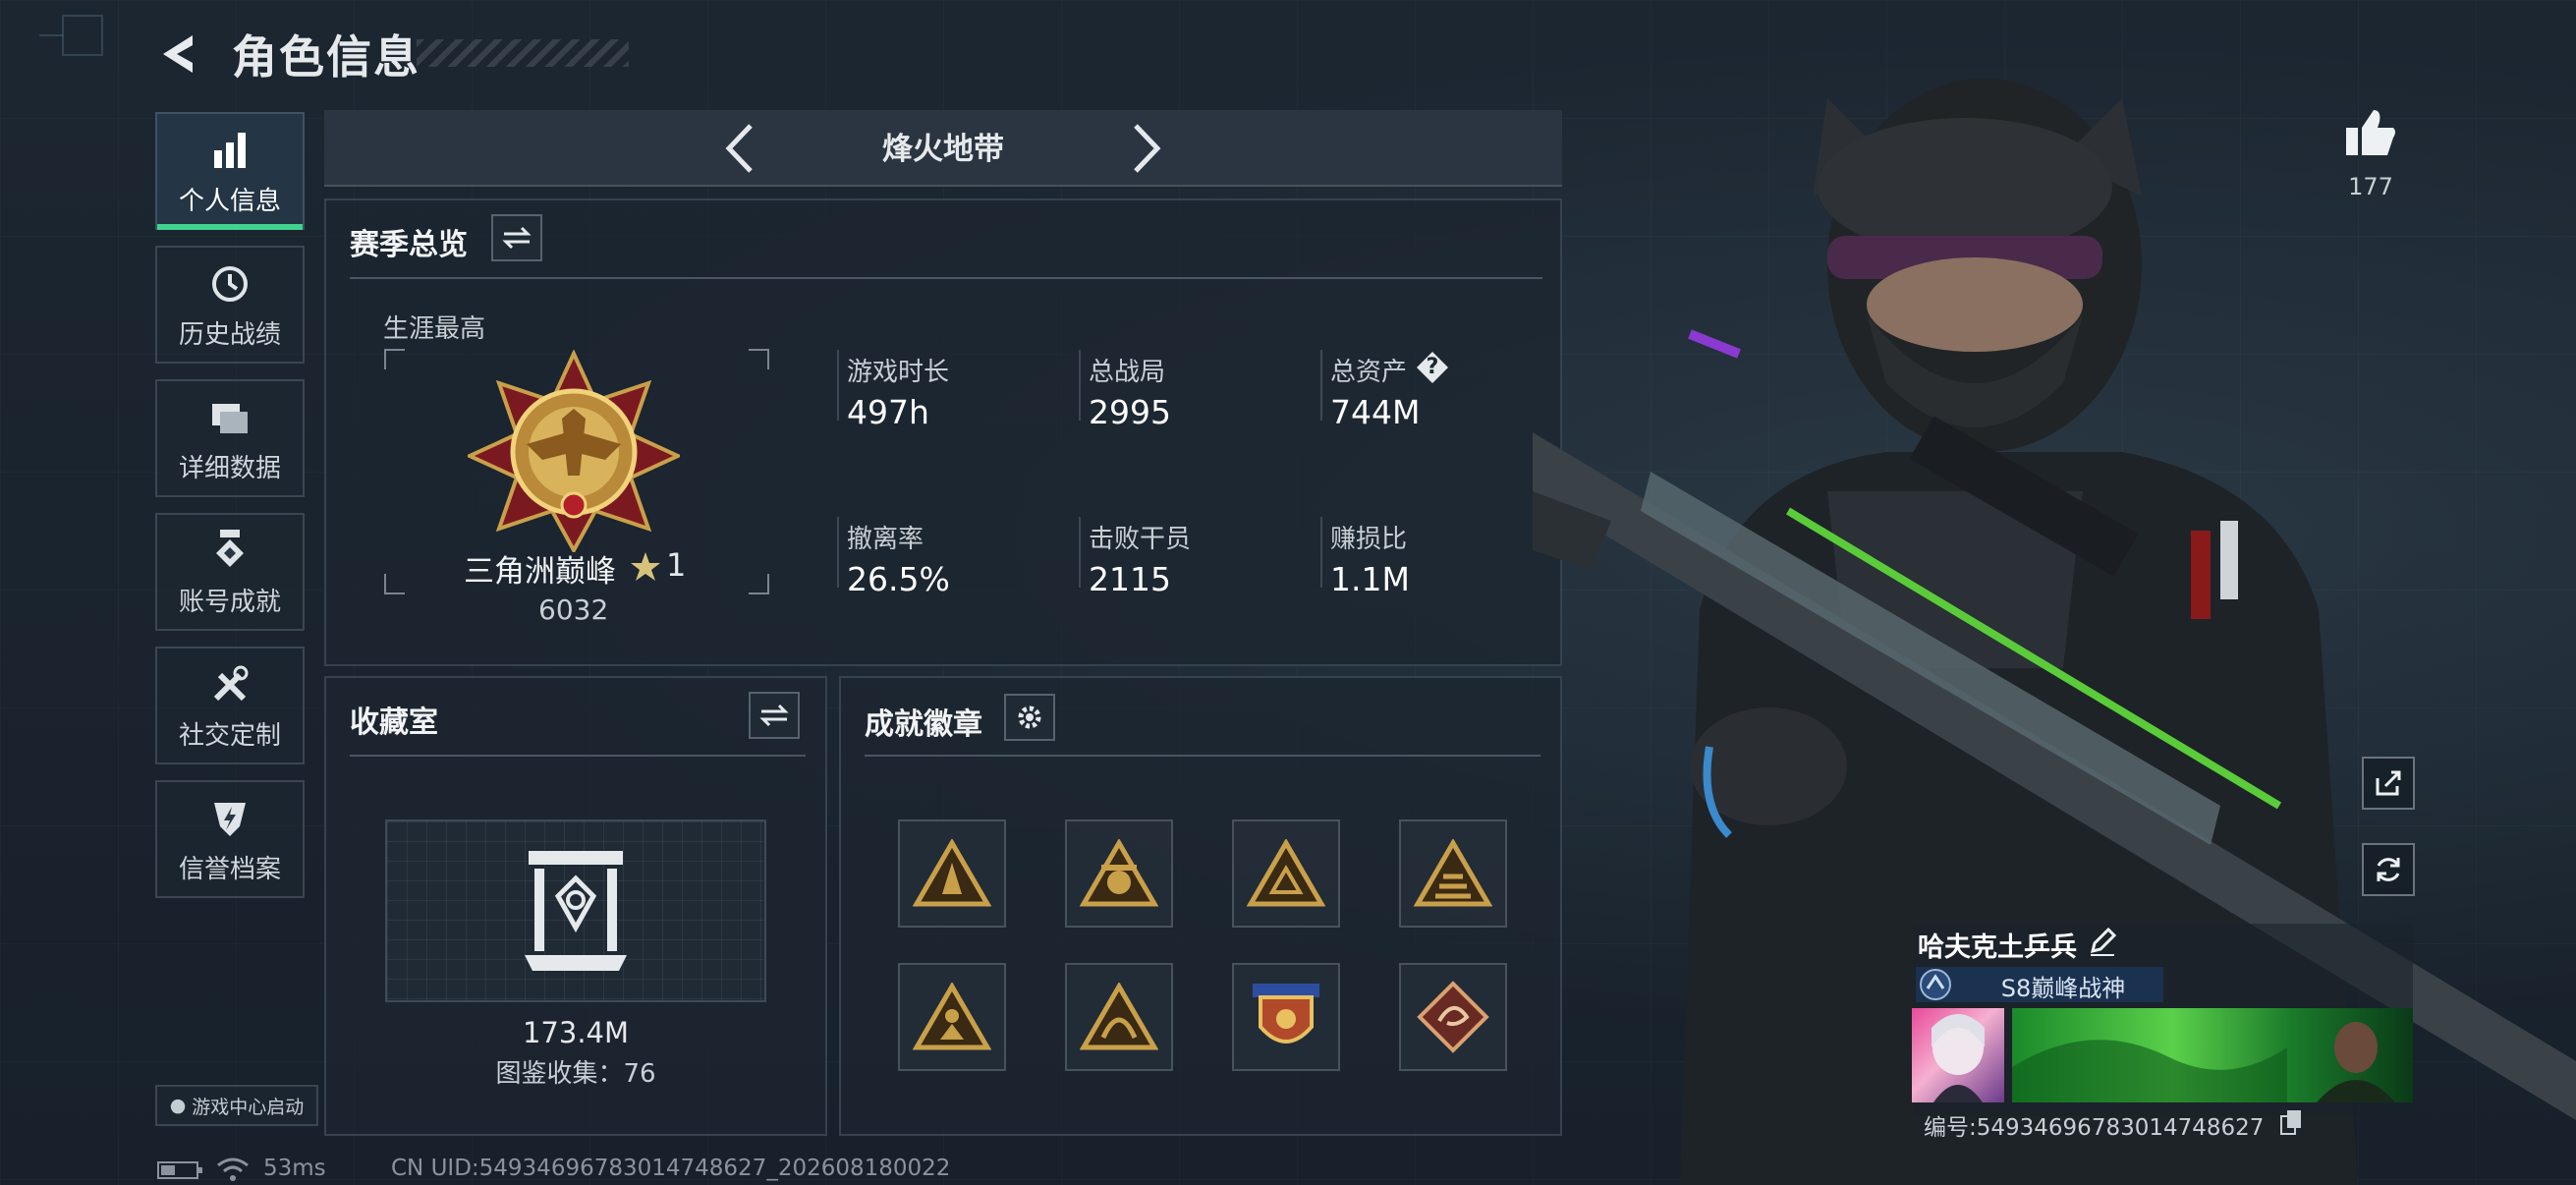 The width and height of the screenshot is (2576, 1185). What do you see at coordinates (229, 602) in the screenshot?
I see `sidebar-item-label: 账号成就` at bounding box center [229, 602].